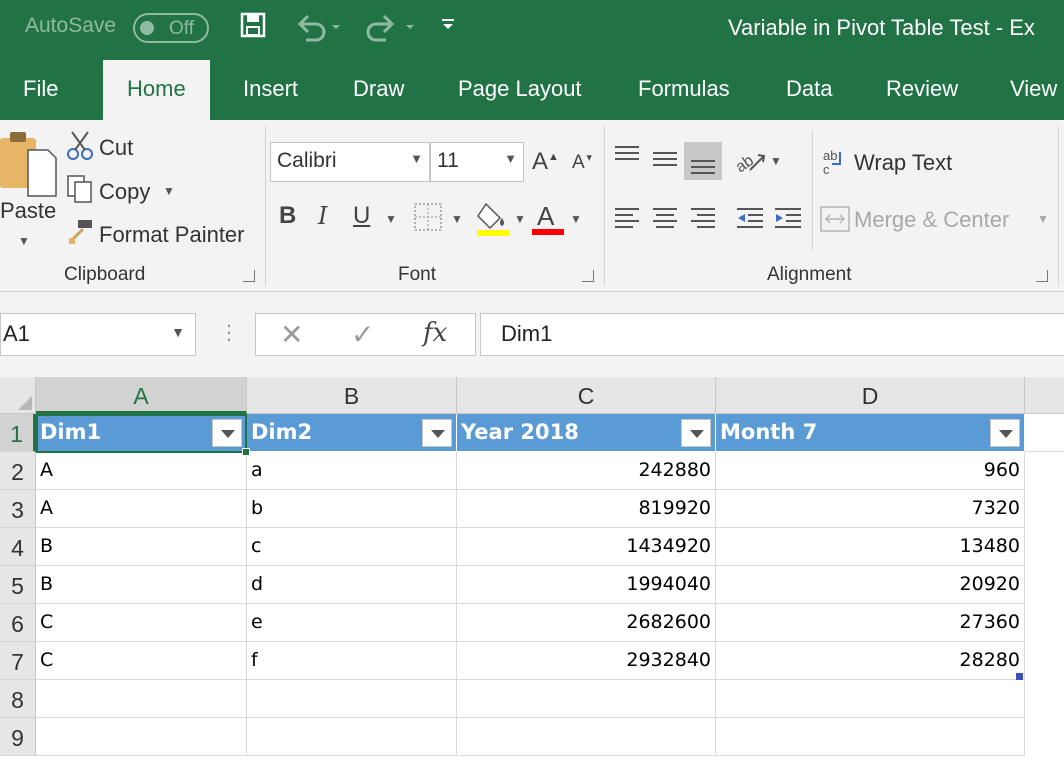 This screenshot has height=775, width=1064. What do you see at coordinates (870, 433) in the screenshot?
I see `table-header-cell: Month 7` at bounding box center [870, 433].